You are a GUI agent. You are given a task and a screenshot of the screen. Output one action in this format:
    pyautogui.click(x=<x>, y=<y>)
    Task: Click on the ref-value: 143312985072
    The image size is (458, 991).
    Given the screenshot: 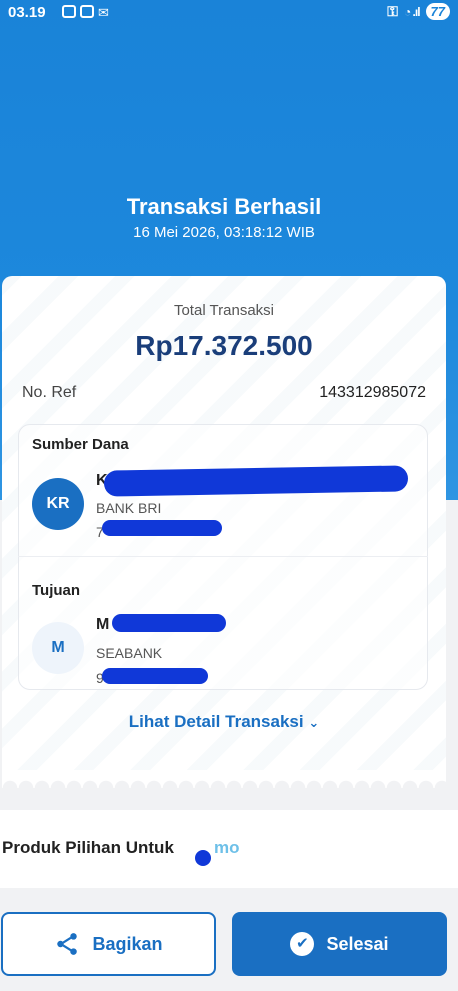 What is the action you would take?
    pyautogui.click(x=372, y=392)
    